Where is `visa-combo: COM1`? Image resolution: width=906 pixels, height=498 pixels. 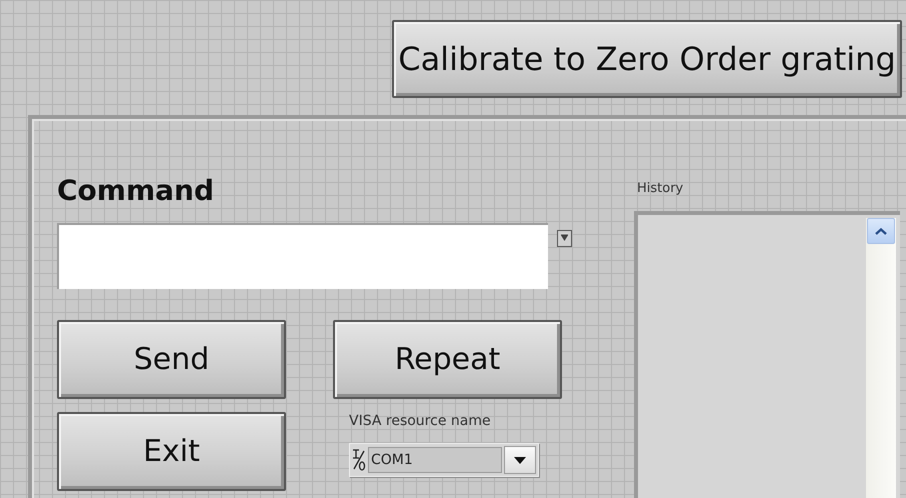 visa-combo: COM1 is located at coordinates (444, 460).